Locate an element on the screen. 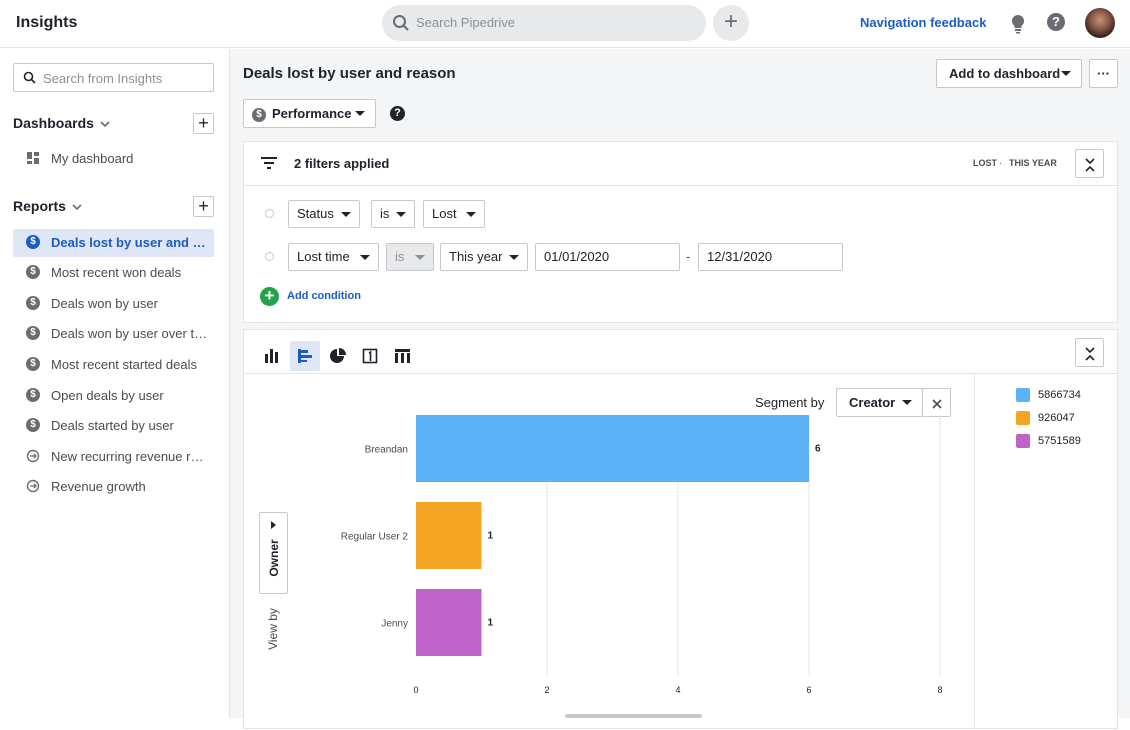 The width and height of the screenshot is (1130, 730). sidebar-item-most-recent-won-deals: $ Most recent won deals is located at coordinates (113, 273).